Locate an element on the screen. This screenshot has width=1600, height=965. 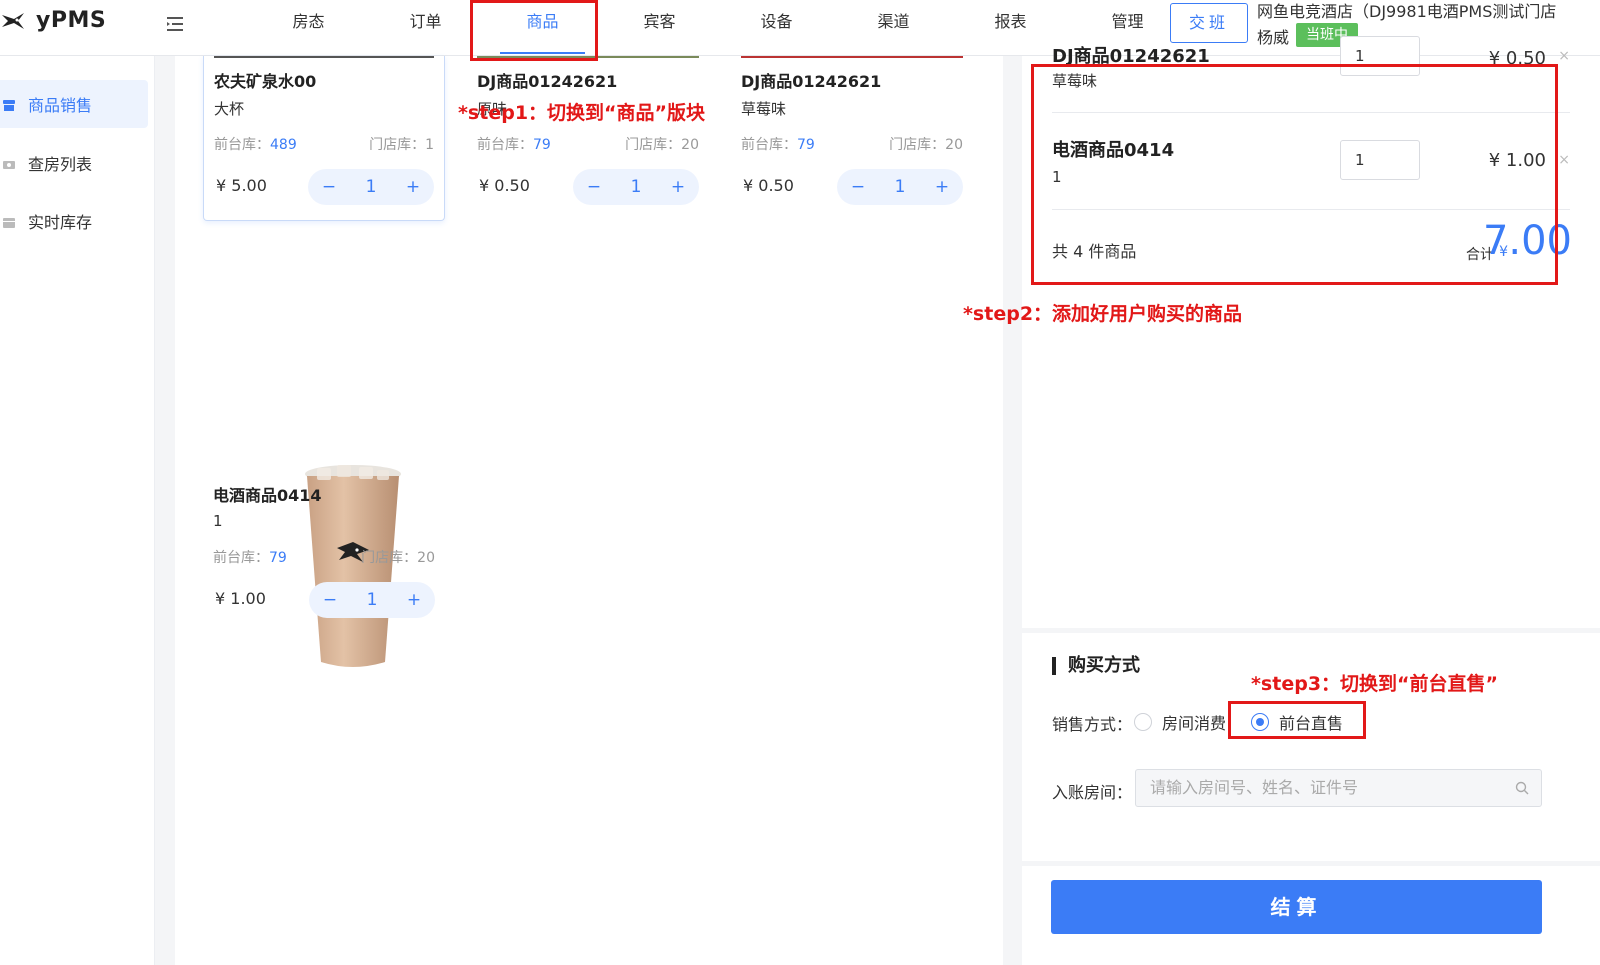
fish-logo-icon is located at coordinates (13, 21).